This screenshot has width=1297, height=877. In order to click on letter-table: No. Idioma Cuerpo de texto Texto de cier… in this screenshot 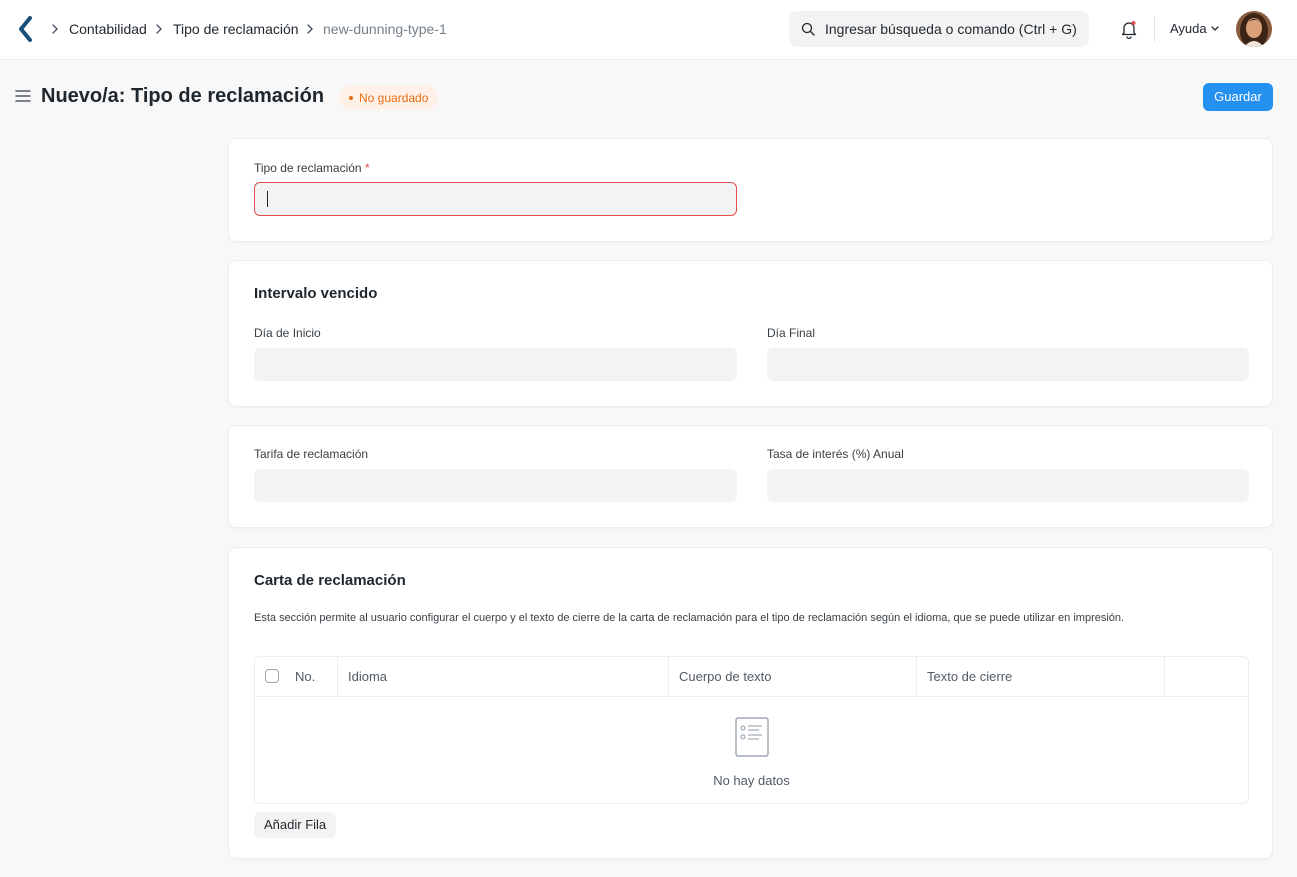, I will do `click(751, 730)`.